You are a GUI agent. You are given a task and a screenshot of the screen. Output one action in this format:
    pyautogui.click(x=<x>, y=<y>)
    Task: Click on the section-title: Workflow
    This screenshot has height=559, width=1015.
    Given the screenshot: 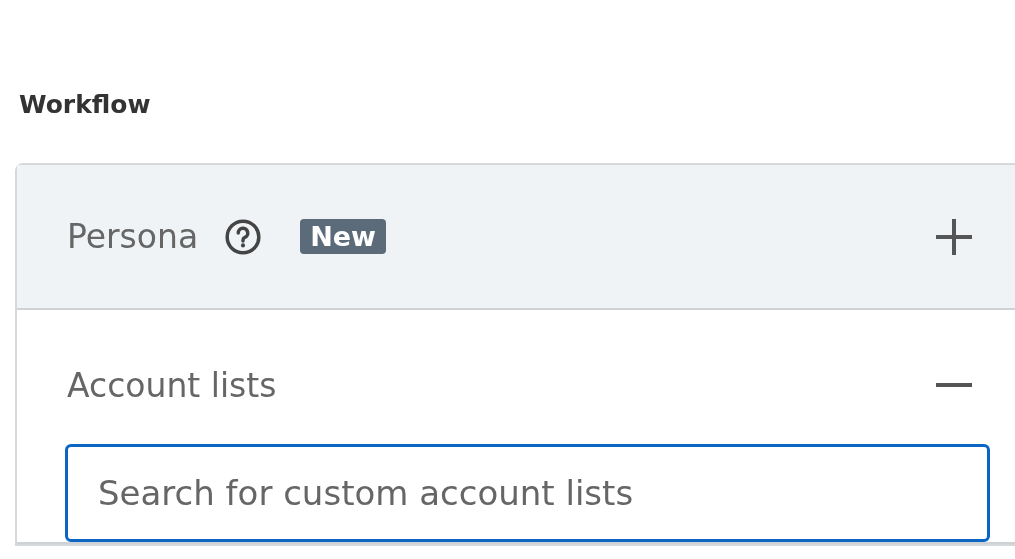 What is the action you would take?
    pyautogui.click(x=85, y=105)
    